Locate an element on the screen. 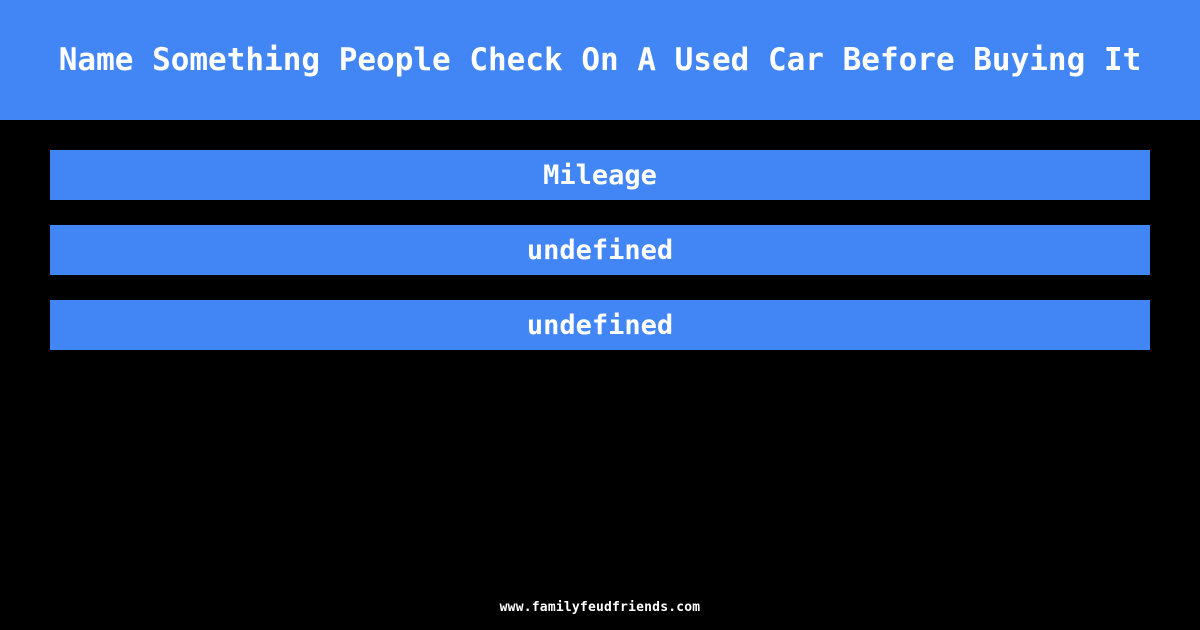  answer-label-1: Mileage is located at coordinates (600, 175).